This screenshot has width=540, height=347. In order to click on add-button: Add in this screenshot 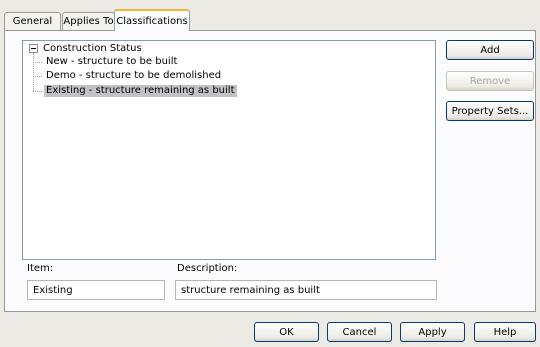, I will do `click(490, 50)`.